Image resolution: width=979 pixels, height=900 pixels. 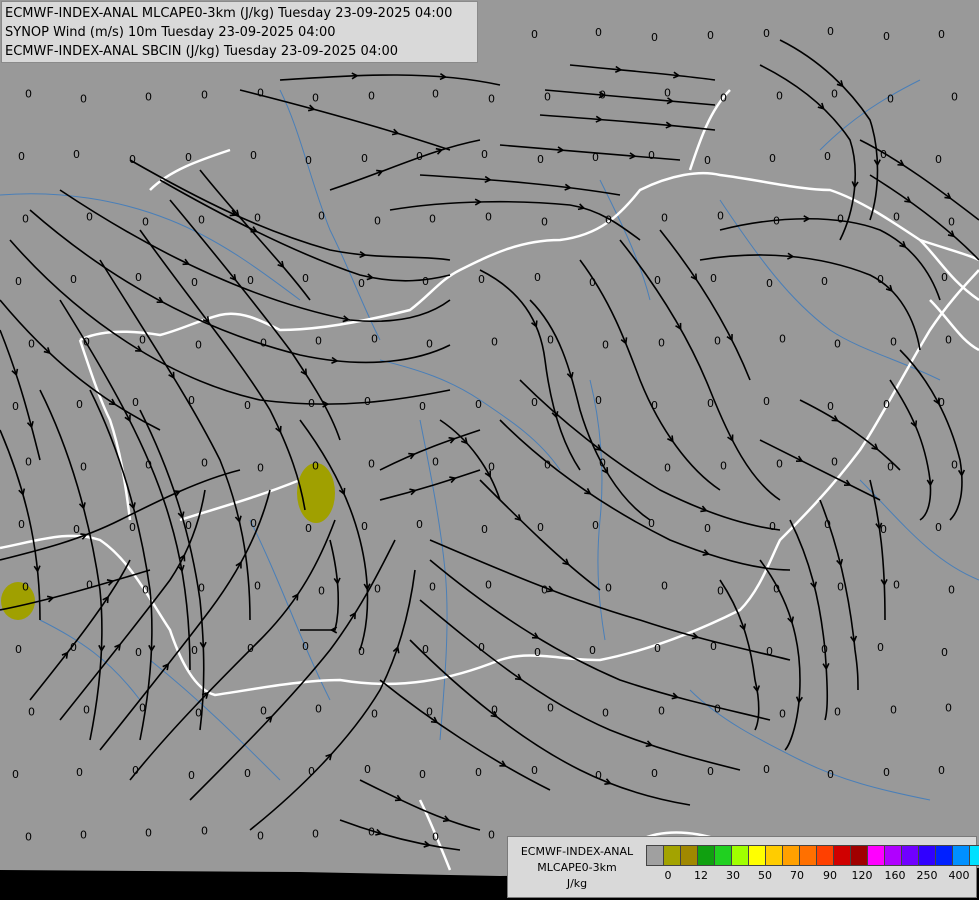 I want to click on legend-title-parameter: MLCAPE0-3km, so click(x=577, y=867).